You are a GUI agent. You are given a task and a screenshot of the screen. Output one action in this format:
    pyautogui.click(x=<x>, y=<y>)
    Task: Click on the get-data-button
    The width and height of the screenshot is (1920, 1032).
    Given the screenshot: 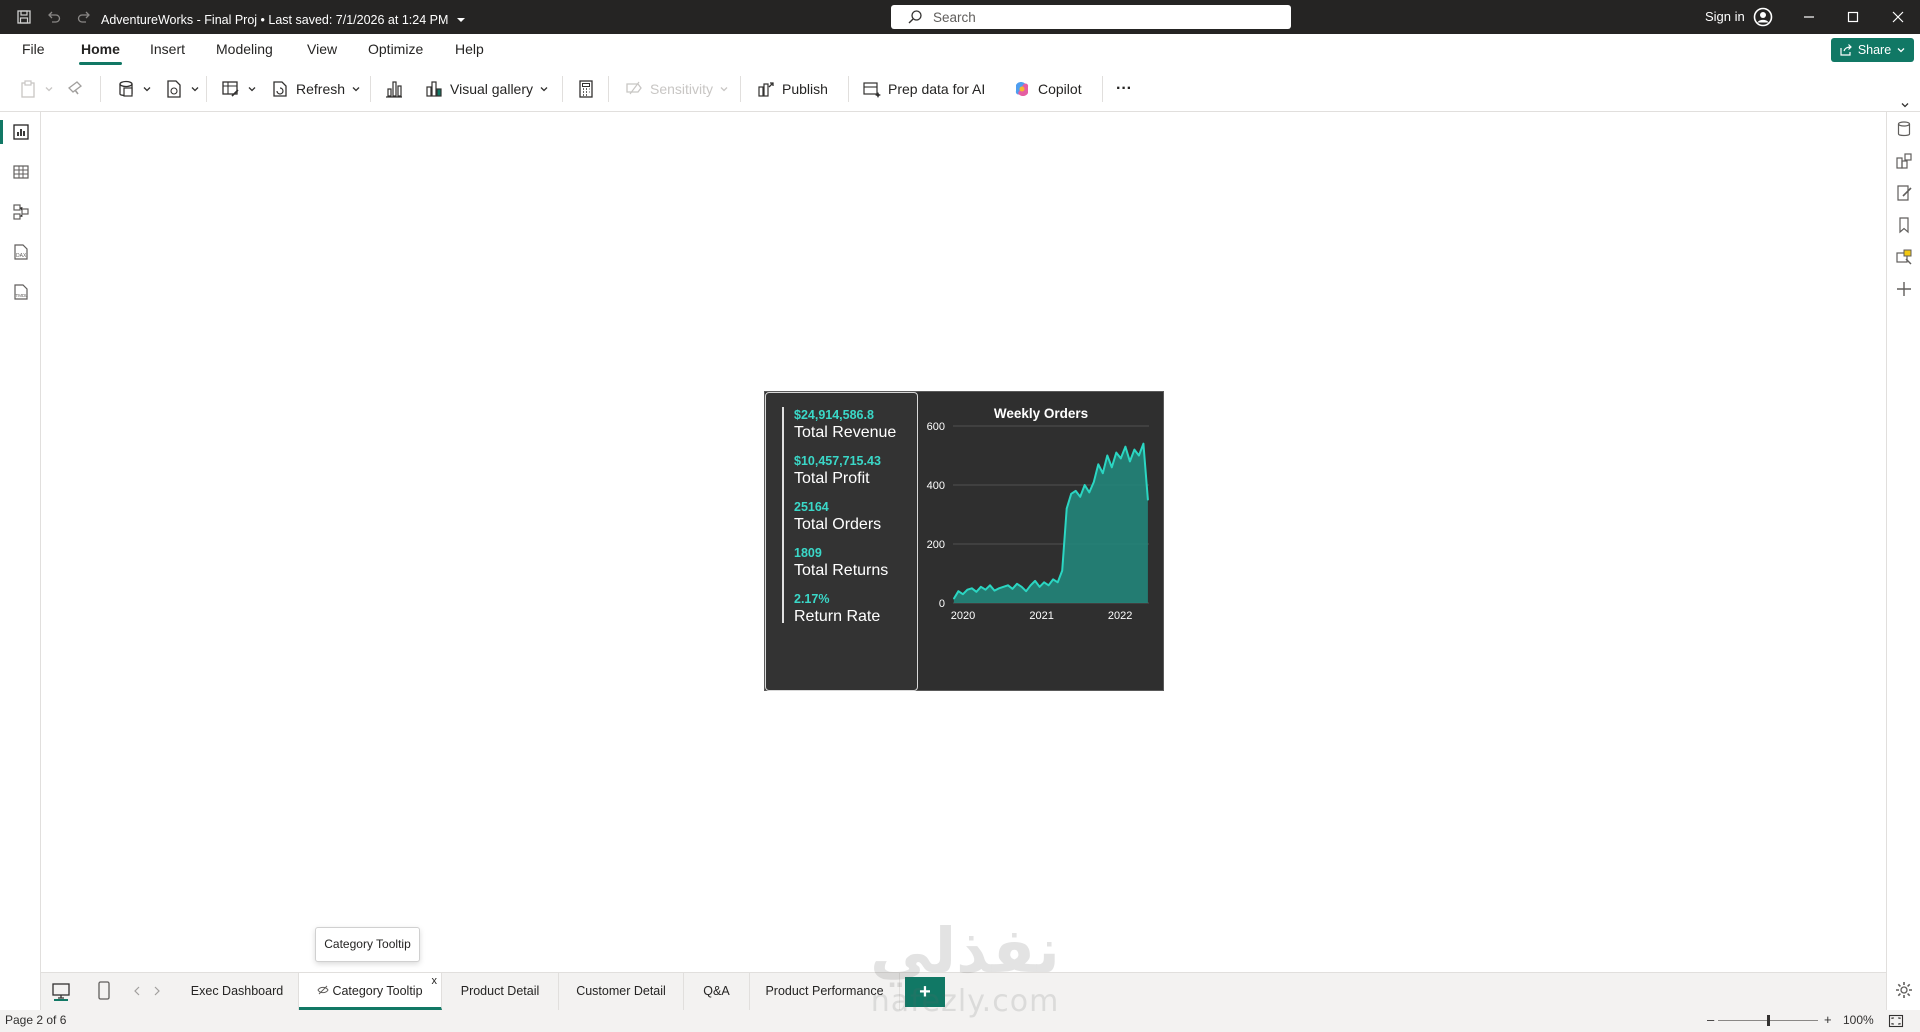 What is the action you would take?
    pyautogui.click(x=134, y=89)
    